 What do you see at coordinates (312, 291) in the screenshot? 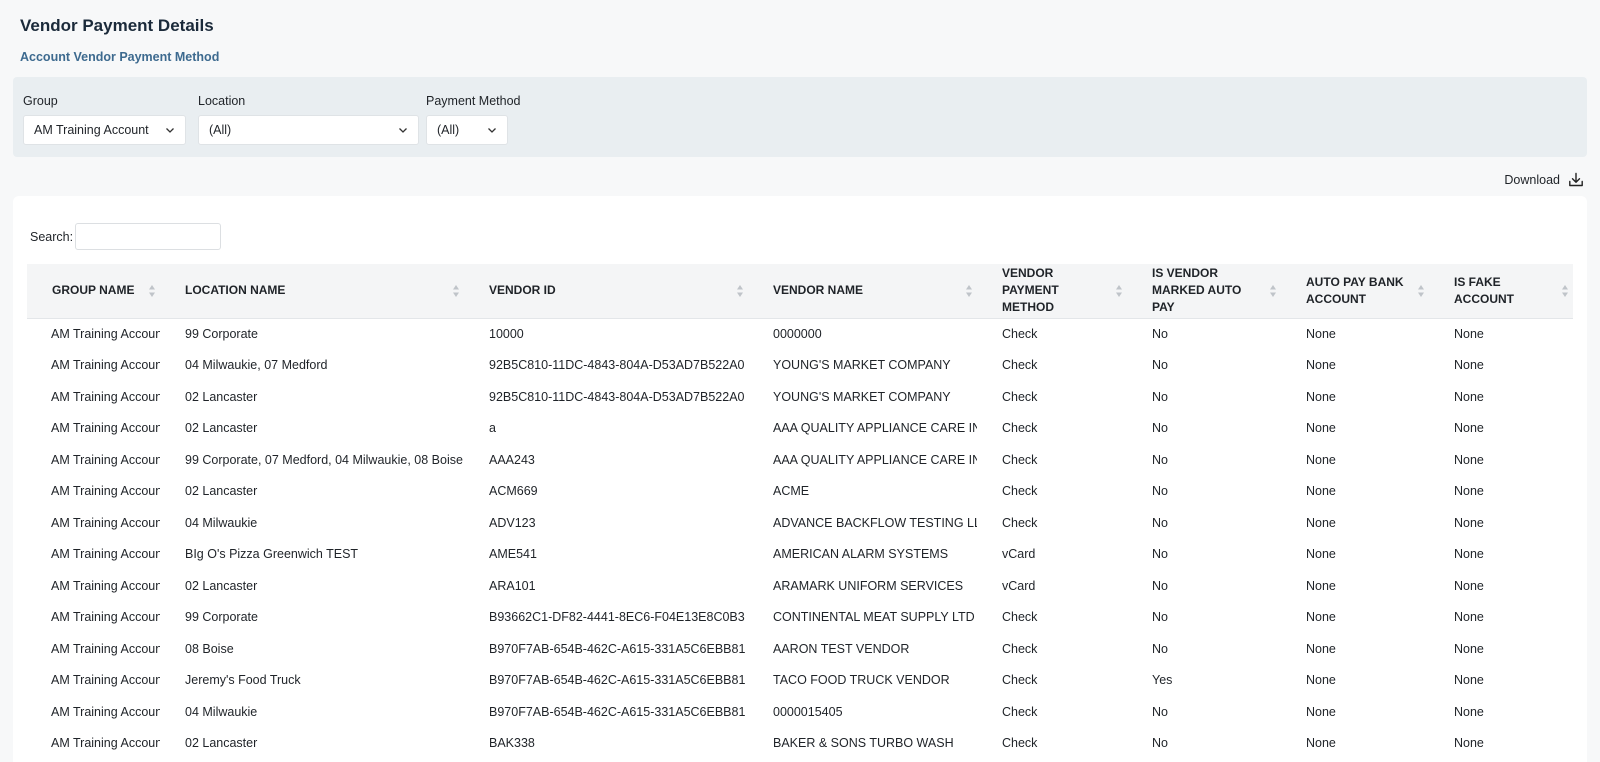
I see `column-header: LOCATION NAME` at bounding box center [312, 291].